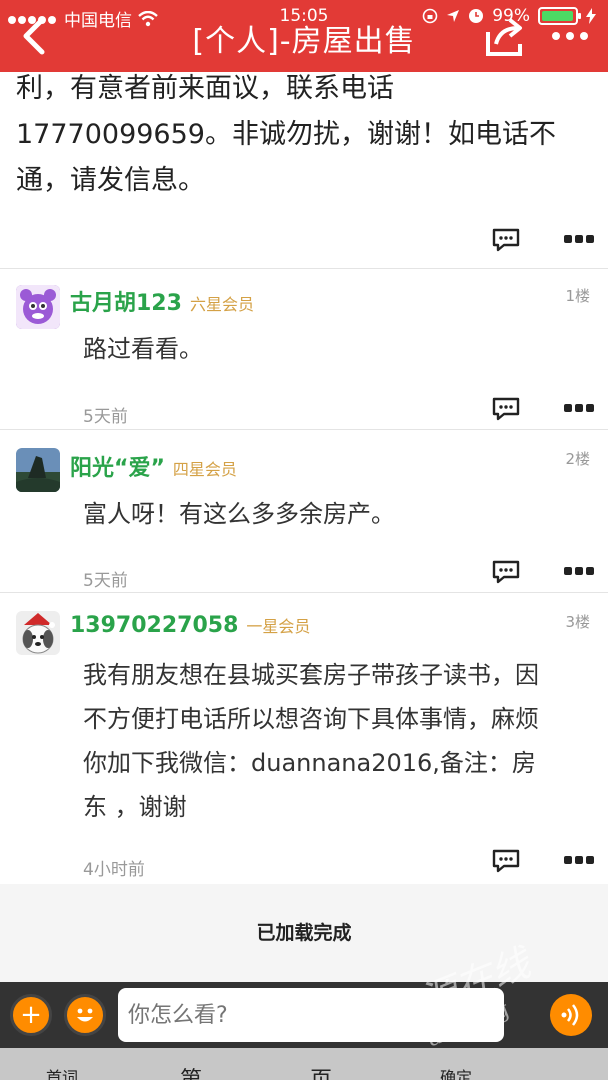 The width and height of the screenshot is (608, 1080). I want to click on load-status: 已加载完成, so click(304, 933).